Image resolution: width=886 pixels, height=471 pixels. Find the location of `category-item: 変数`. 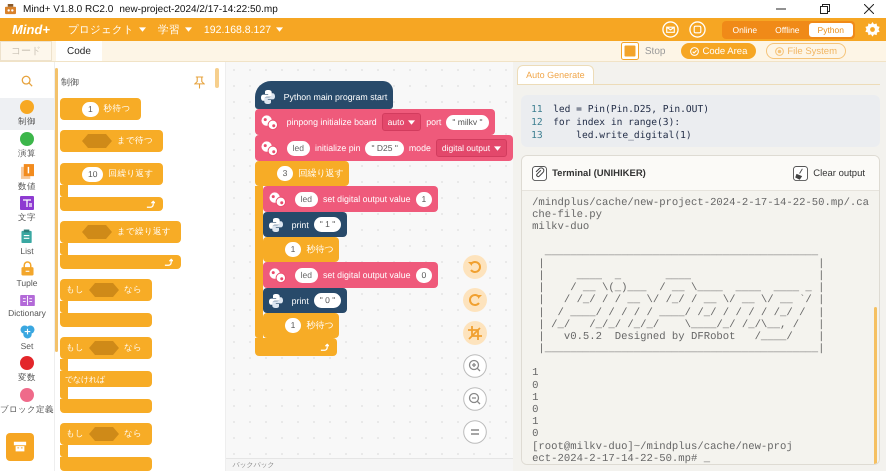

category-item: 変数 is located at coordinates (27, 370).